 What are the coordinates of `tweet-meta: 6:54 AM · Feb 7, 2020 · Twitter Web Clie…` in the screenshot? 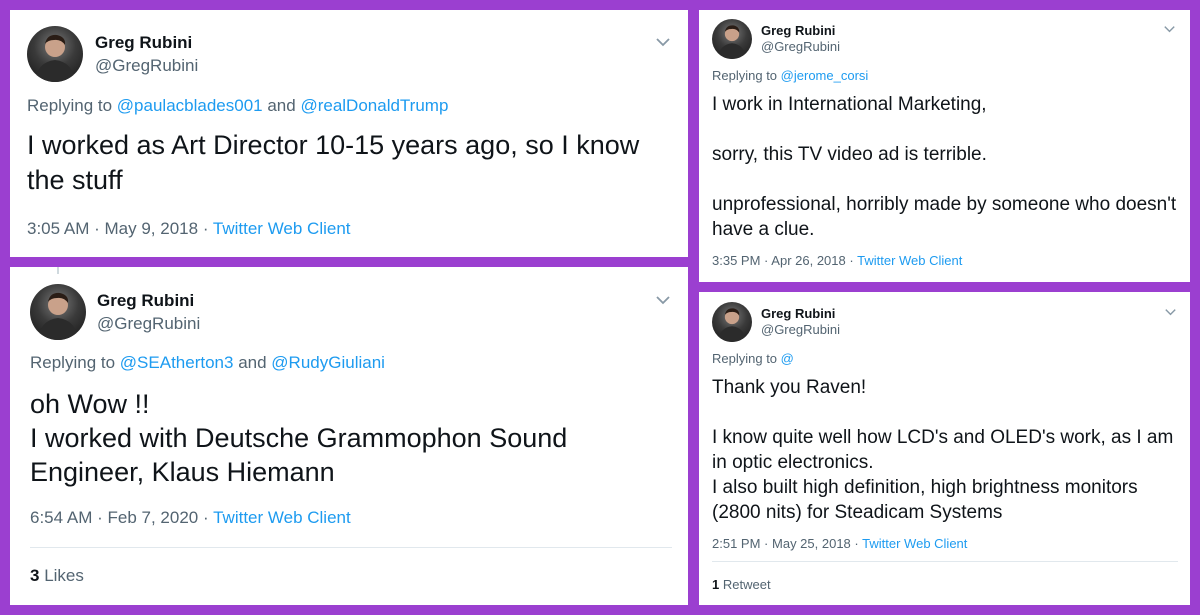 It's located at (190, 518).